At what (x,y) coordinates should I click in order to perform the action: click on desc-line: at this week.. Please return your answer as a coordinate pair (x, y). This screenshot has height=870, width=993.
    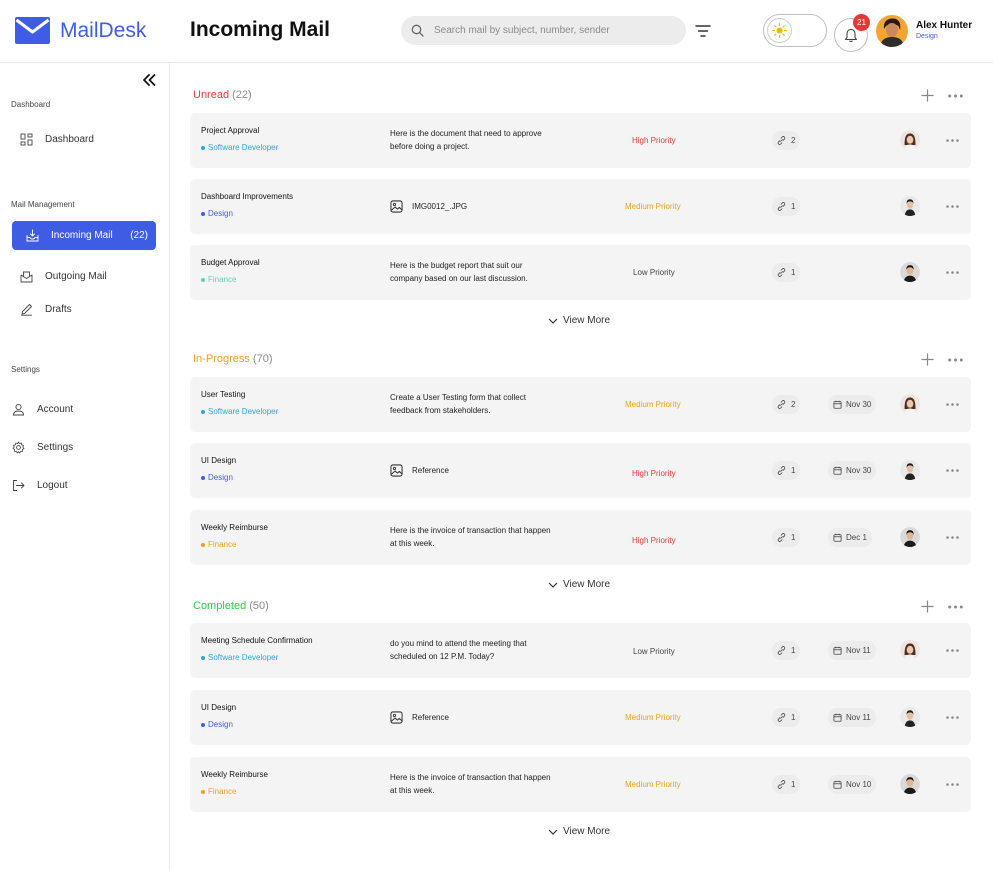
    Looking at the image, I should click on (412, 790).